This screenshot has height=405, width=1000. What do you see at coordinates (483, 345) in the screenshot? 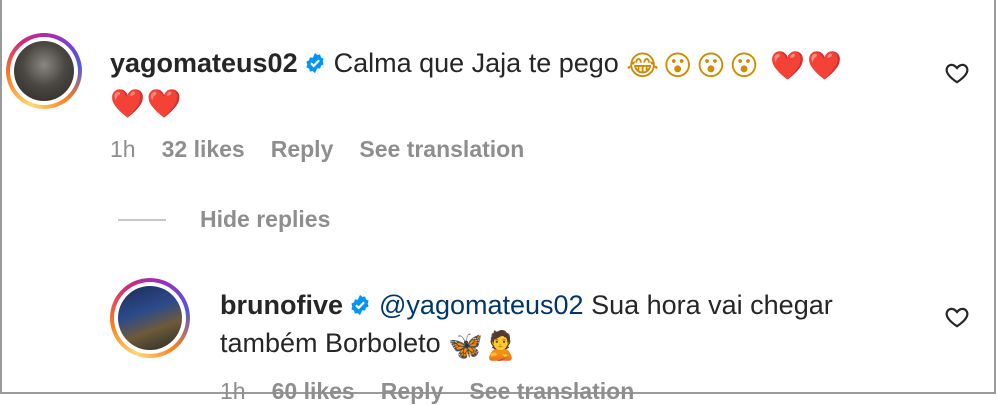
I see `reply-emojis: 🦋🙎` at bounding box center [483, 345].